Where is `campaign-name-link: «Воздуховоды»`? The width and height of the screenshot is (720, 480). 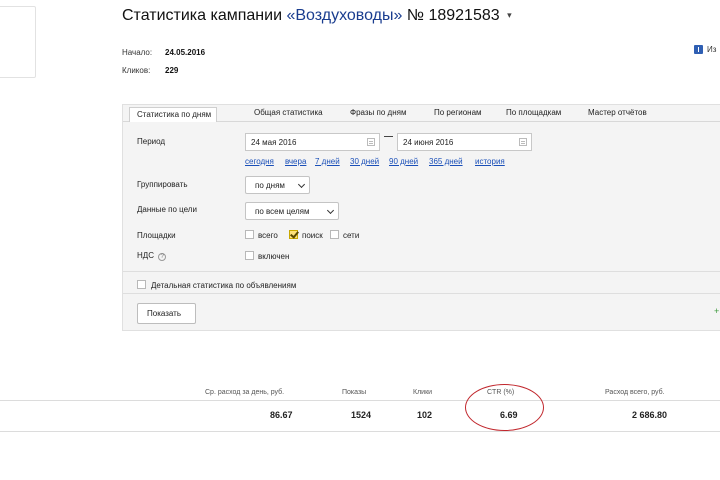
campaign-name-link: «Воздуховоды» is located at coordinates (344, 15).